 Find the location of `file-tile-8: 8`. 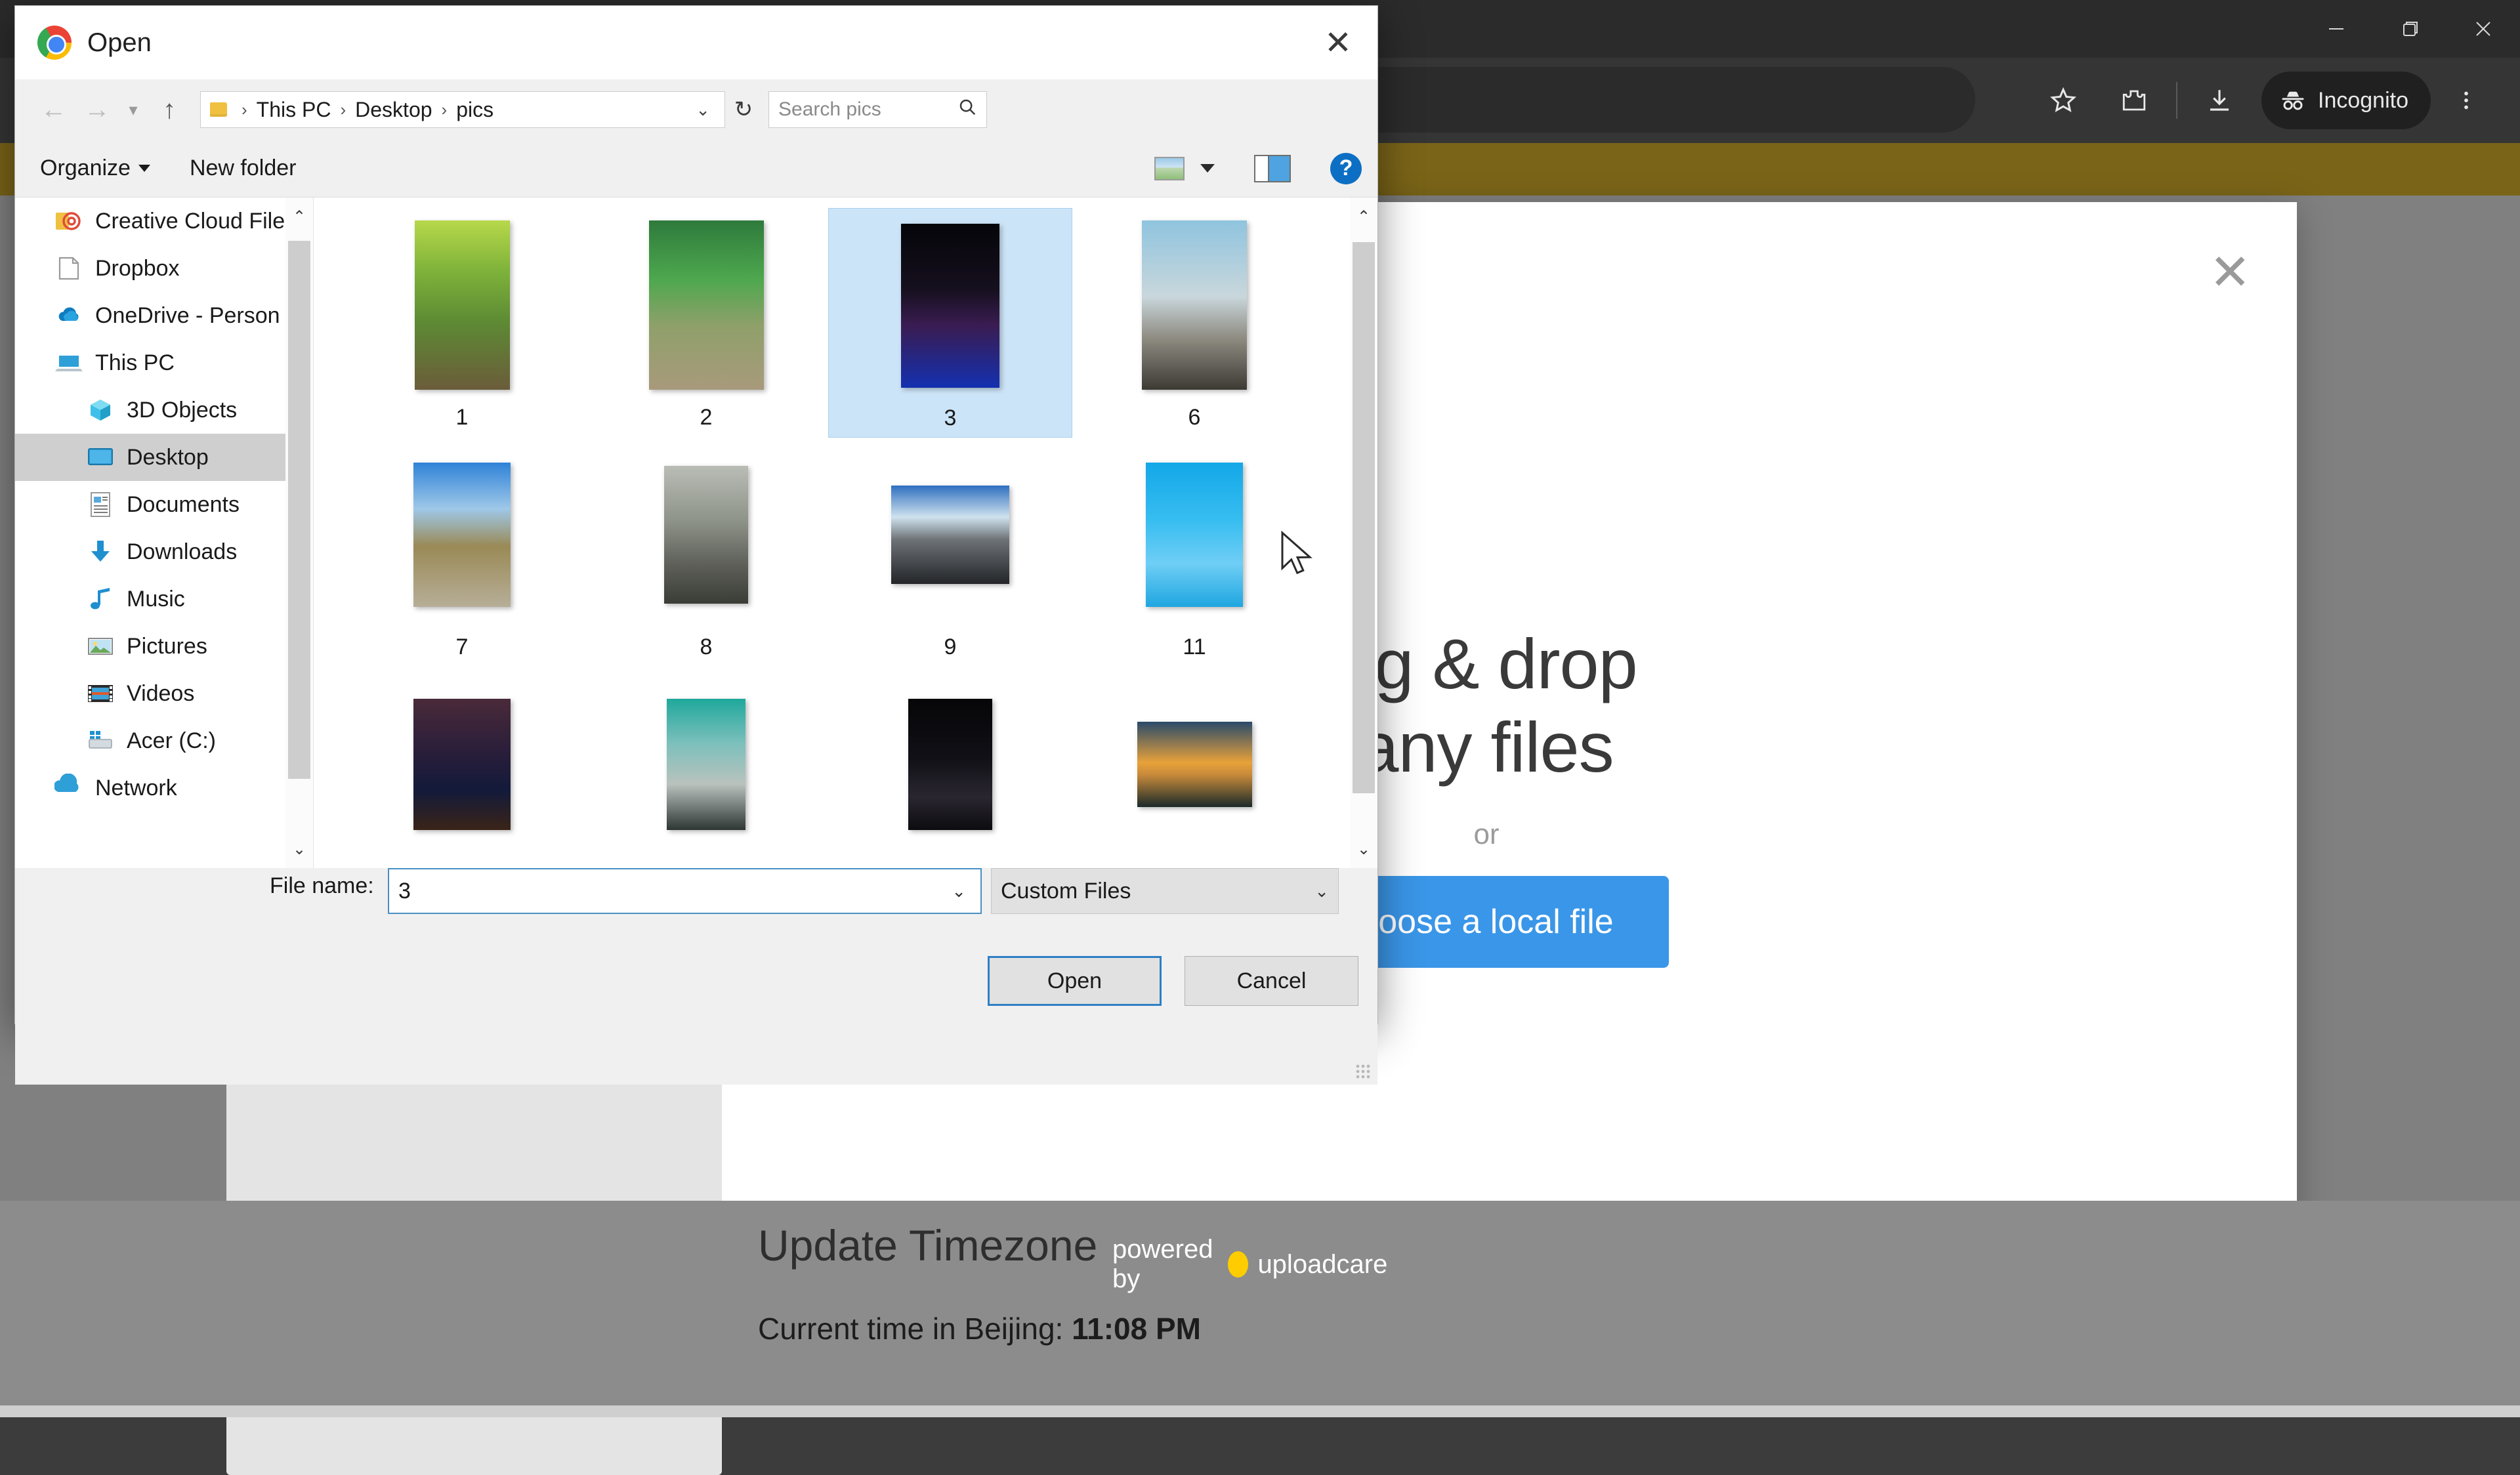

file-tile-8: 8 is located at coordinates (706, 552).